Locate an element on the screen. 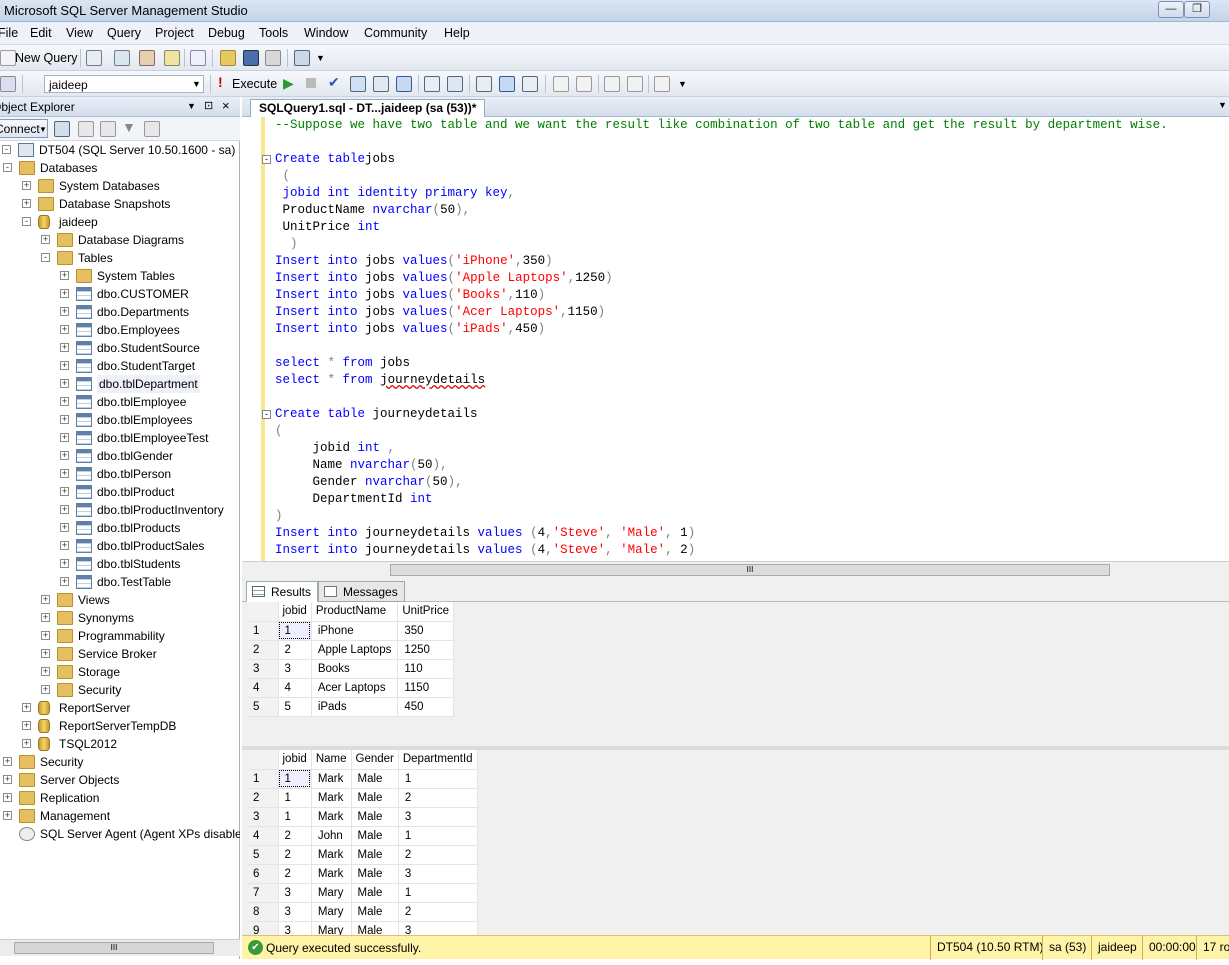 The width and height of the screenshot is (1229, 965). connect-button: Connect ▼ is located at coordinates (24, 128).